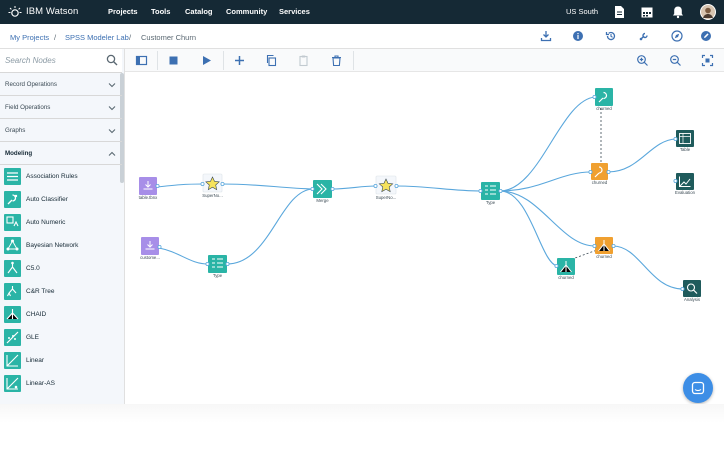 This screenshot has height=451, width=724. I want to click on flow-node-churned-mid: churned, so click(599, 174).